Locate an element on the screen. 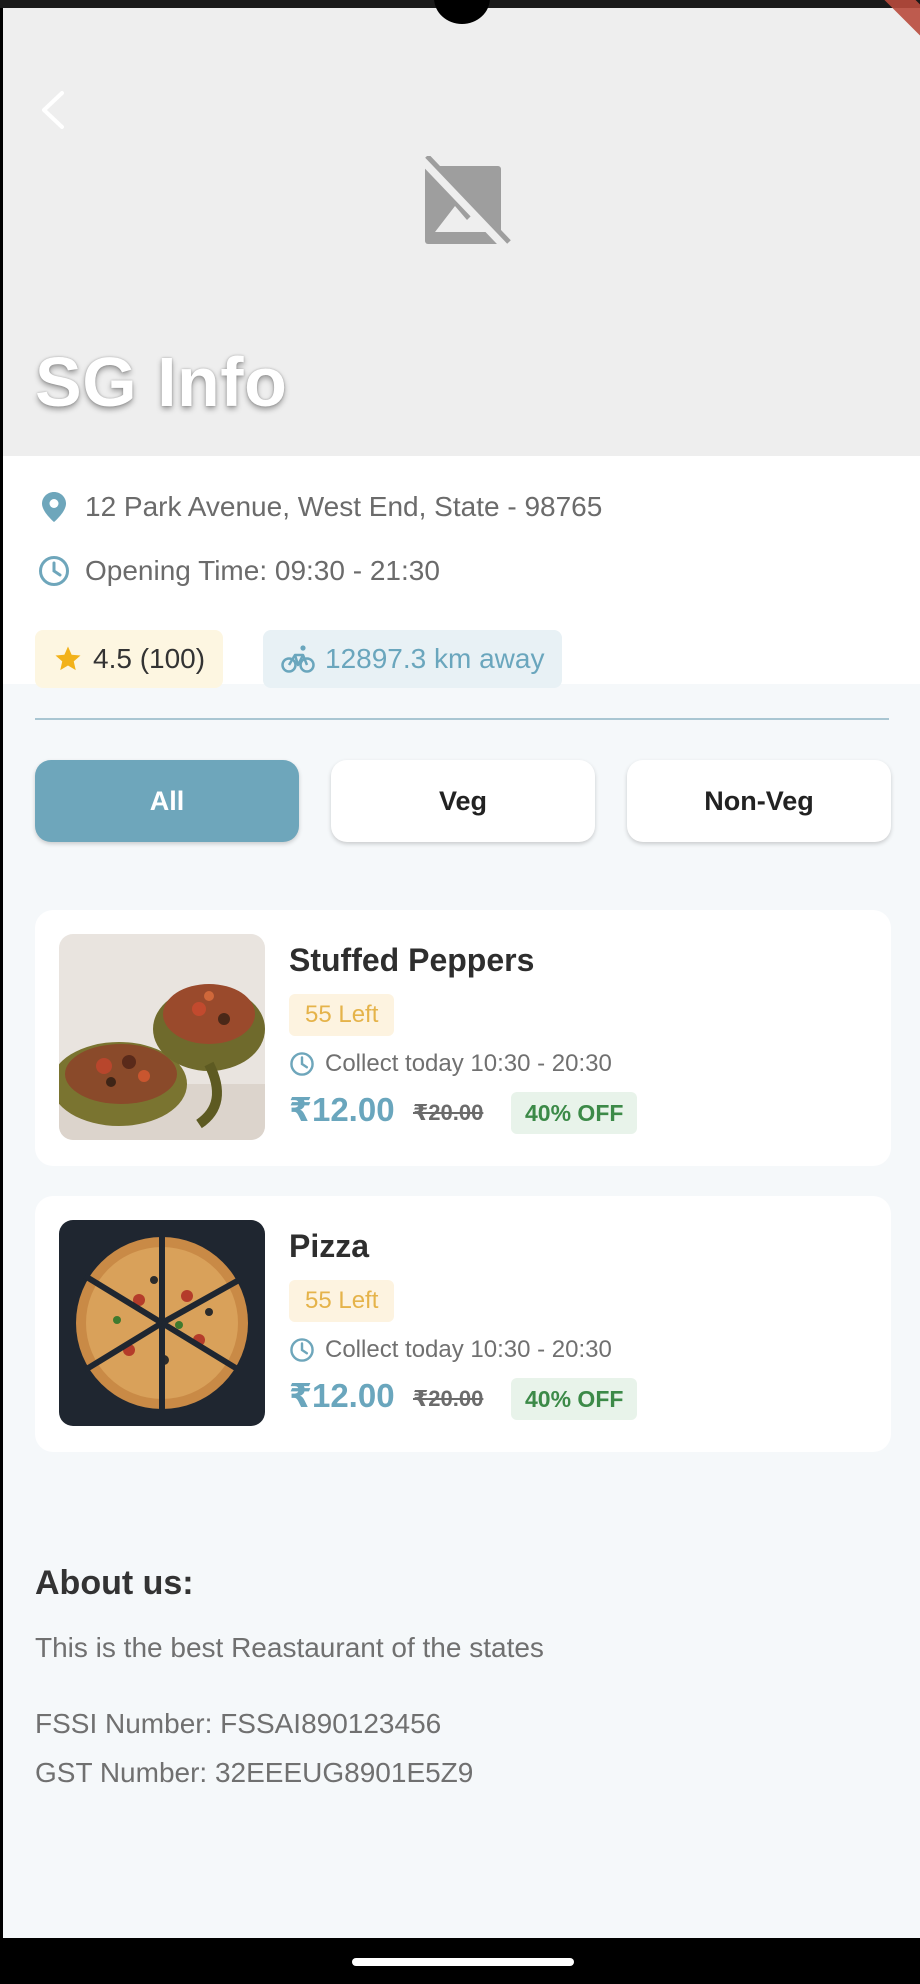  address-row: 12 Park Avenue, West End, State - 98765 is located at coordinates (319, 507).